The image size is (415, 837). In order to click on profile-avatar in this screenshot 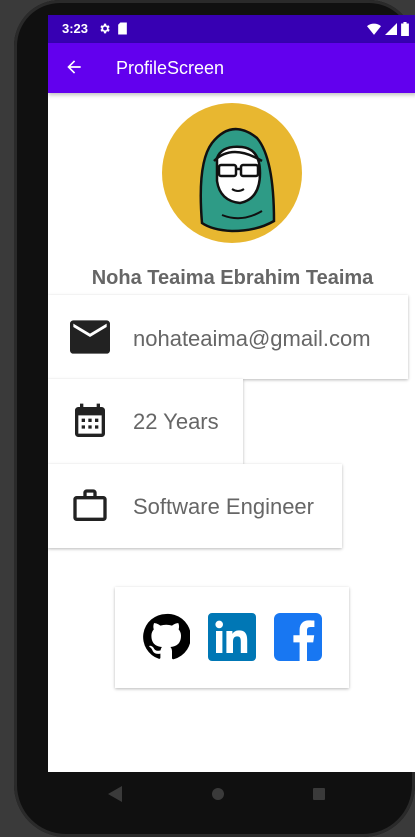, I will do `click(232, 173)`.